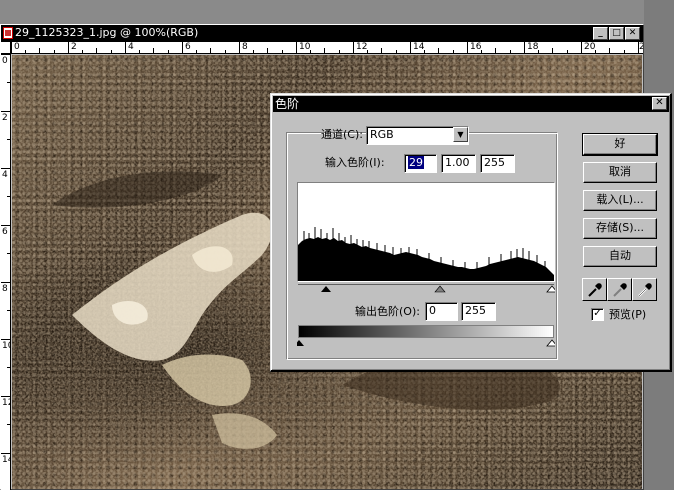 Image resolution: width=674 pixels, height=490 pixels. What do you see at coordinates (632, 33) in the screenshot?
I see `close-button: ✕` at bounding box center [632, 33].